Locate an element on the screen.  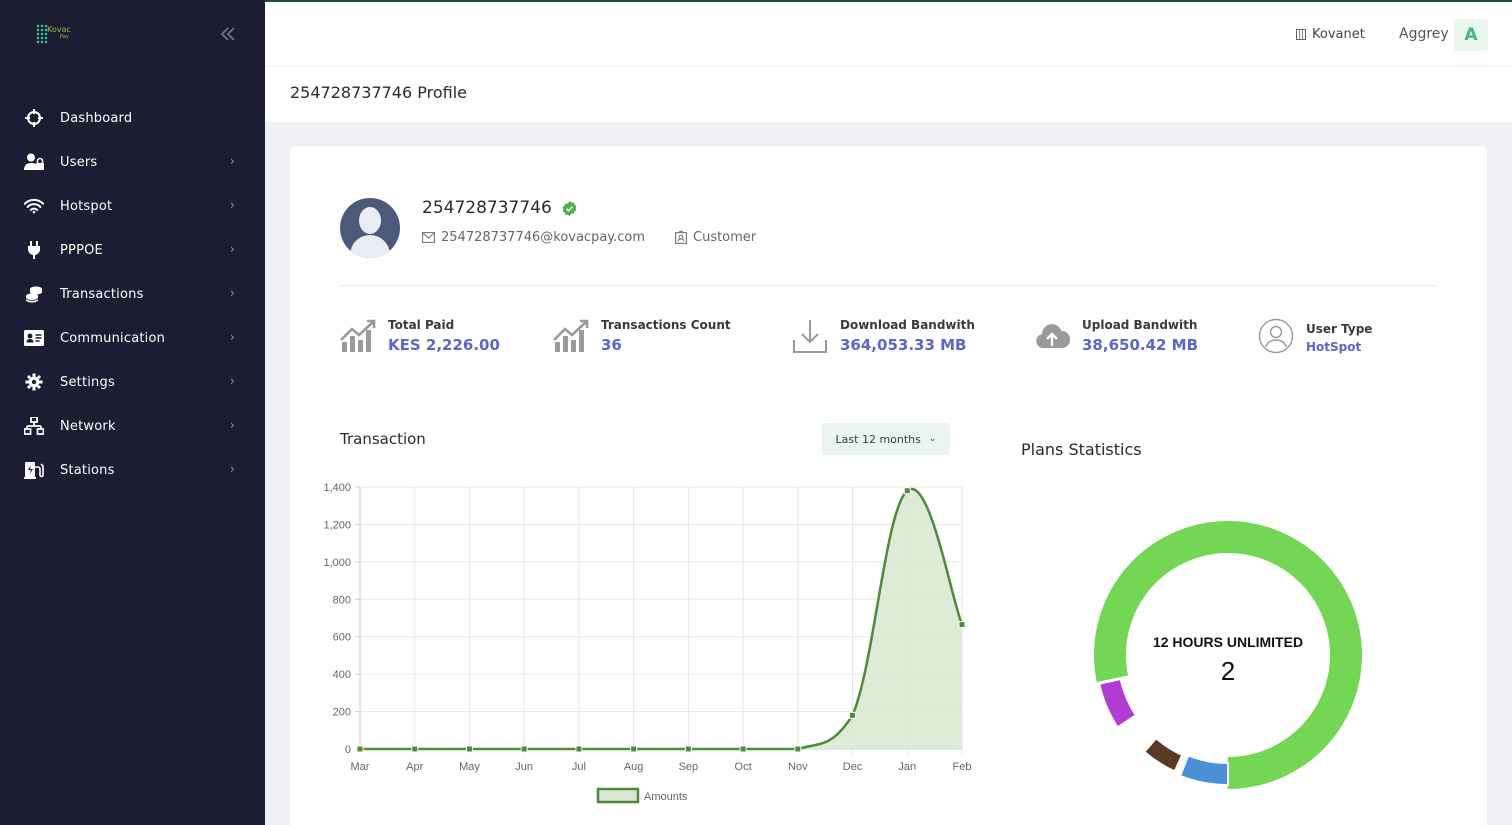
y-tick-label: 1,000 is located at coordinates (337, 563).